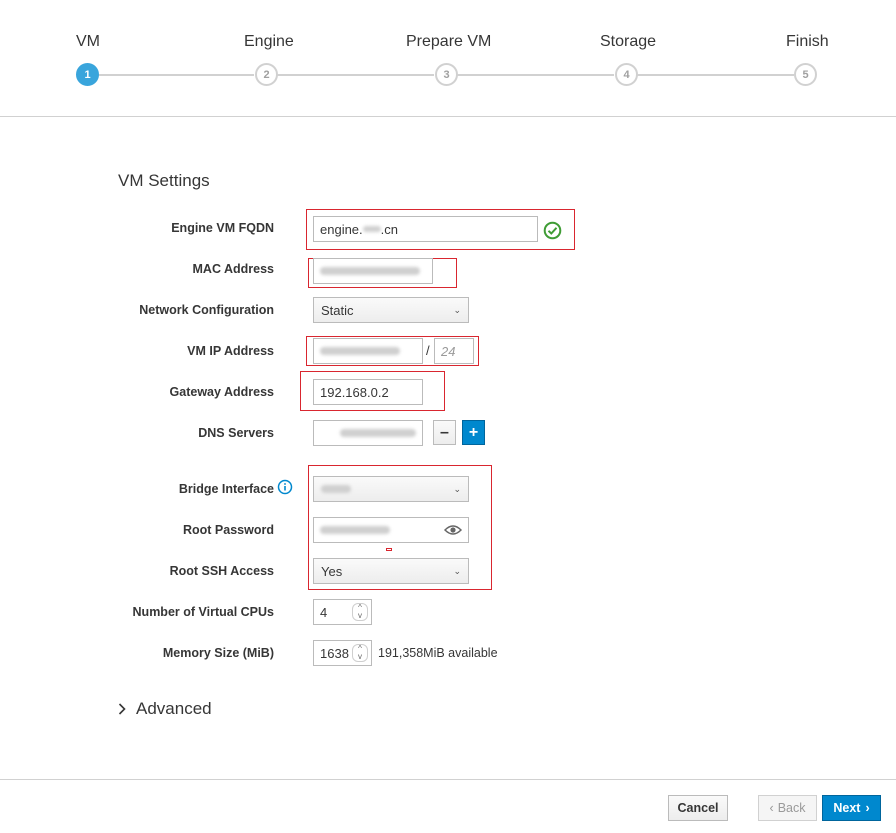 This screenshot has width=896, height=833. What do you see at coordinates (342, 612) in the screenshot?
I see `vcpus-stepper: 4 ^ v` at bounding box center [342, 612].